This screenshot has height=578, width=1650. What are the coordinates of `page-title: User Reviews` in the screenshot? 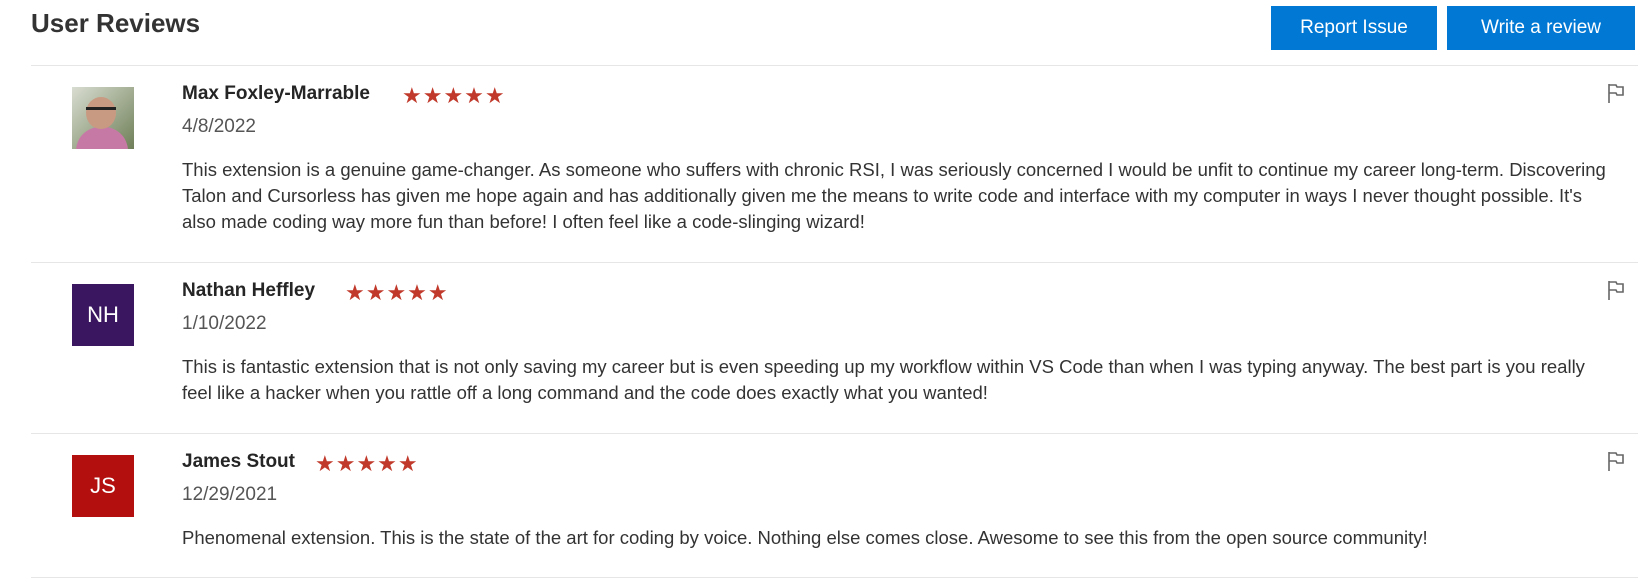 It's located at (116, 23).